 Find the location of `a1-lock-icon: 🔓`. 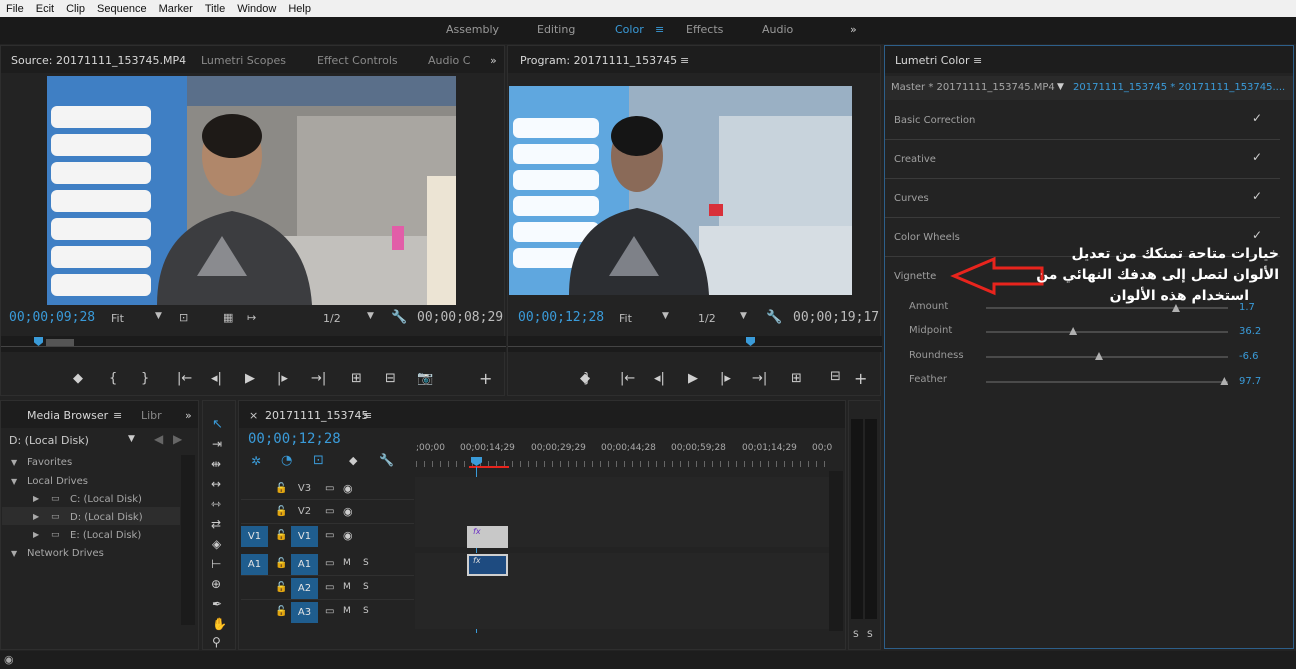

a1-lock-icon: 🔓 is located at coordinates (281, 563).